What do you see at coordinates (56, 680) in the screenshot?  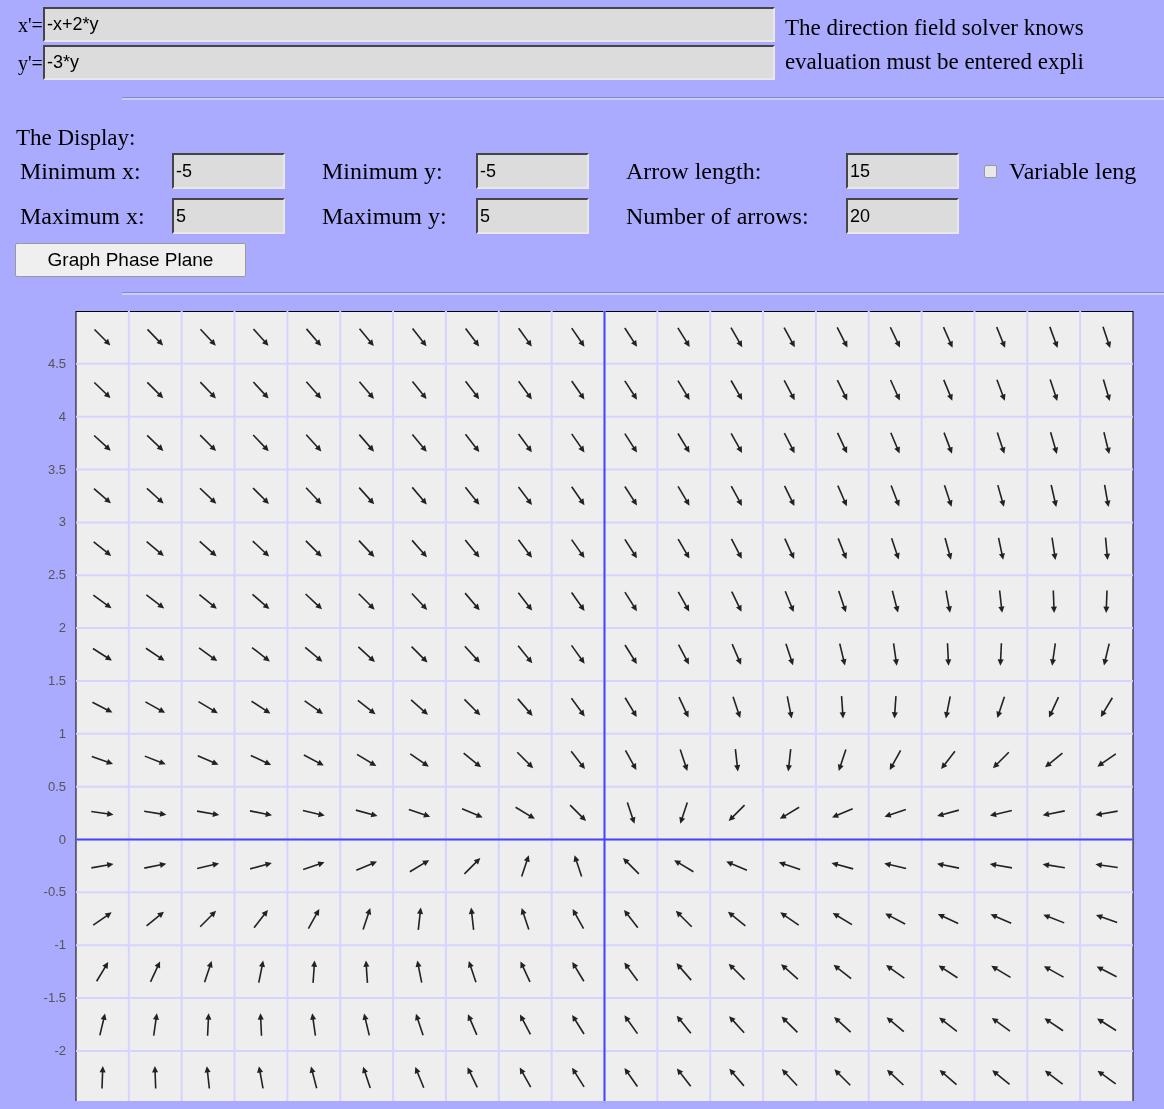 I see `axis-tick-label: 1.5` at bounding box center [56, 680].